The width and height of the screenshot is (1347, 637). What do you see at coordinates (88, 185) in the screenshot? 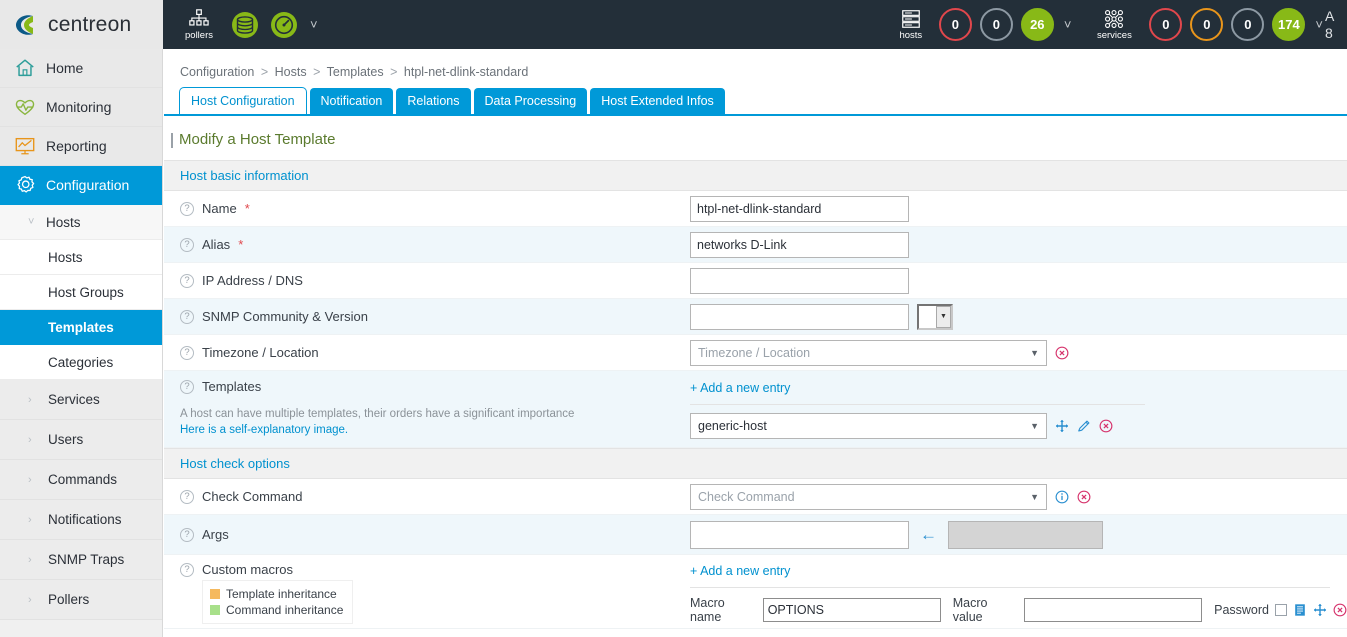
I see `sidebar-item-label: Configuration` at bounding box center [88, 185].